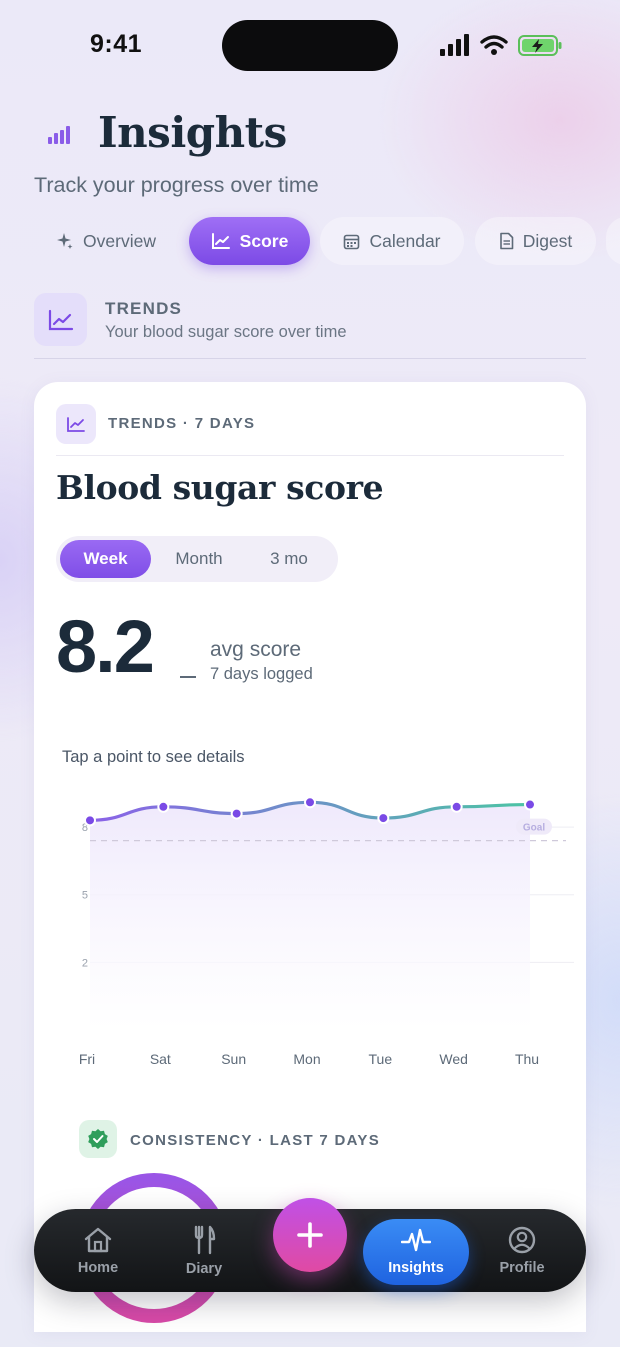 The image size is (620, 1347). I want to click on x-tick-label: Sat, so click(160, 1059).